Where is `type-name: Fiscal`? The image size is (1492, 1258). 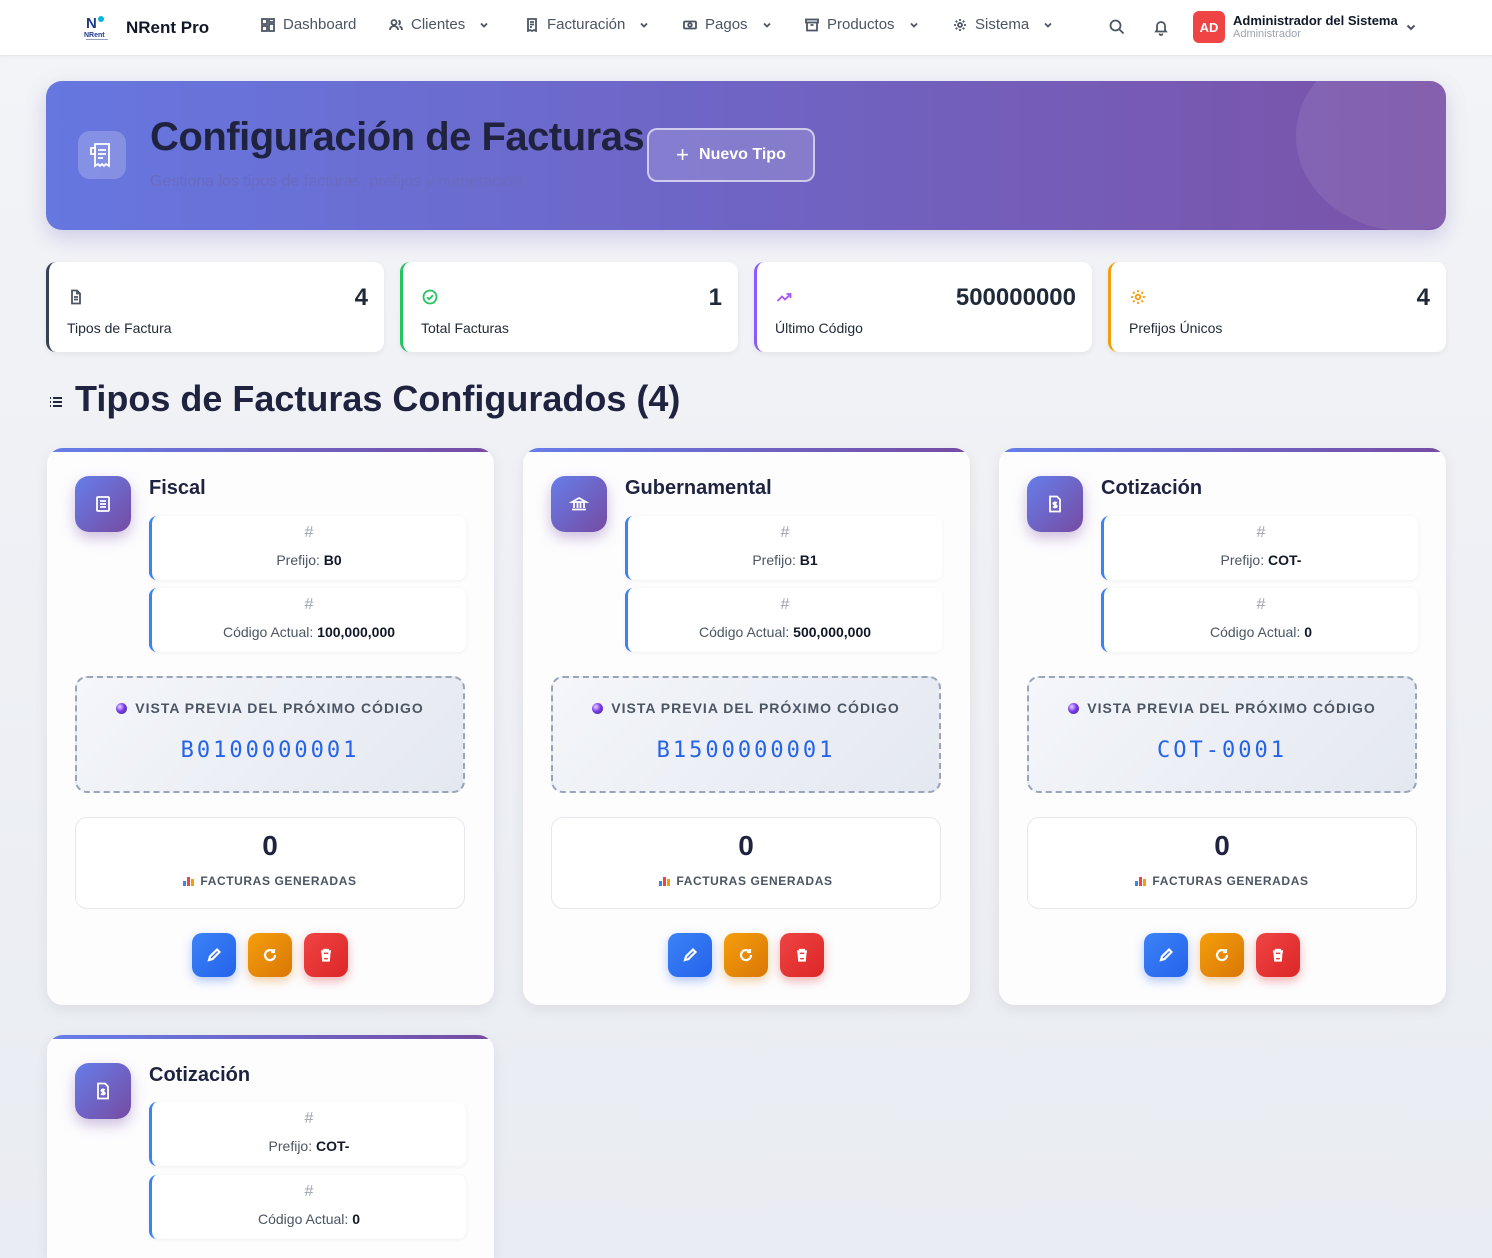
type-name: Fiscal is located at coordinates (177, 488).